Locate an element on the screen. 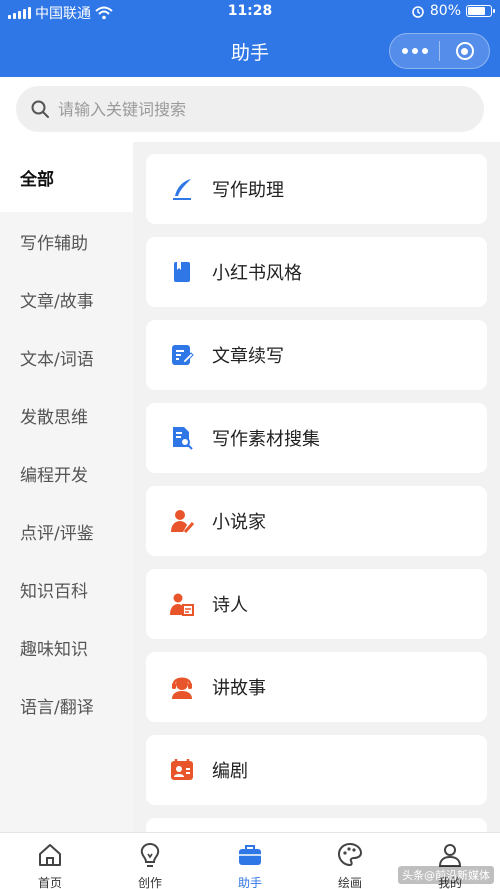 The image size is (500, 889). tab-palette: 绘画 is located at coordinates (350, 861).